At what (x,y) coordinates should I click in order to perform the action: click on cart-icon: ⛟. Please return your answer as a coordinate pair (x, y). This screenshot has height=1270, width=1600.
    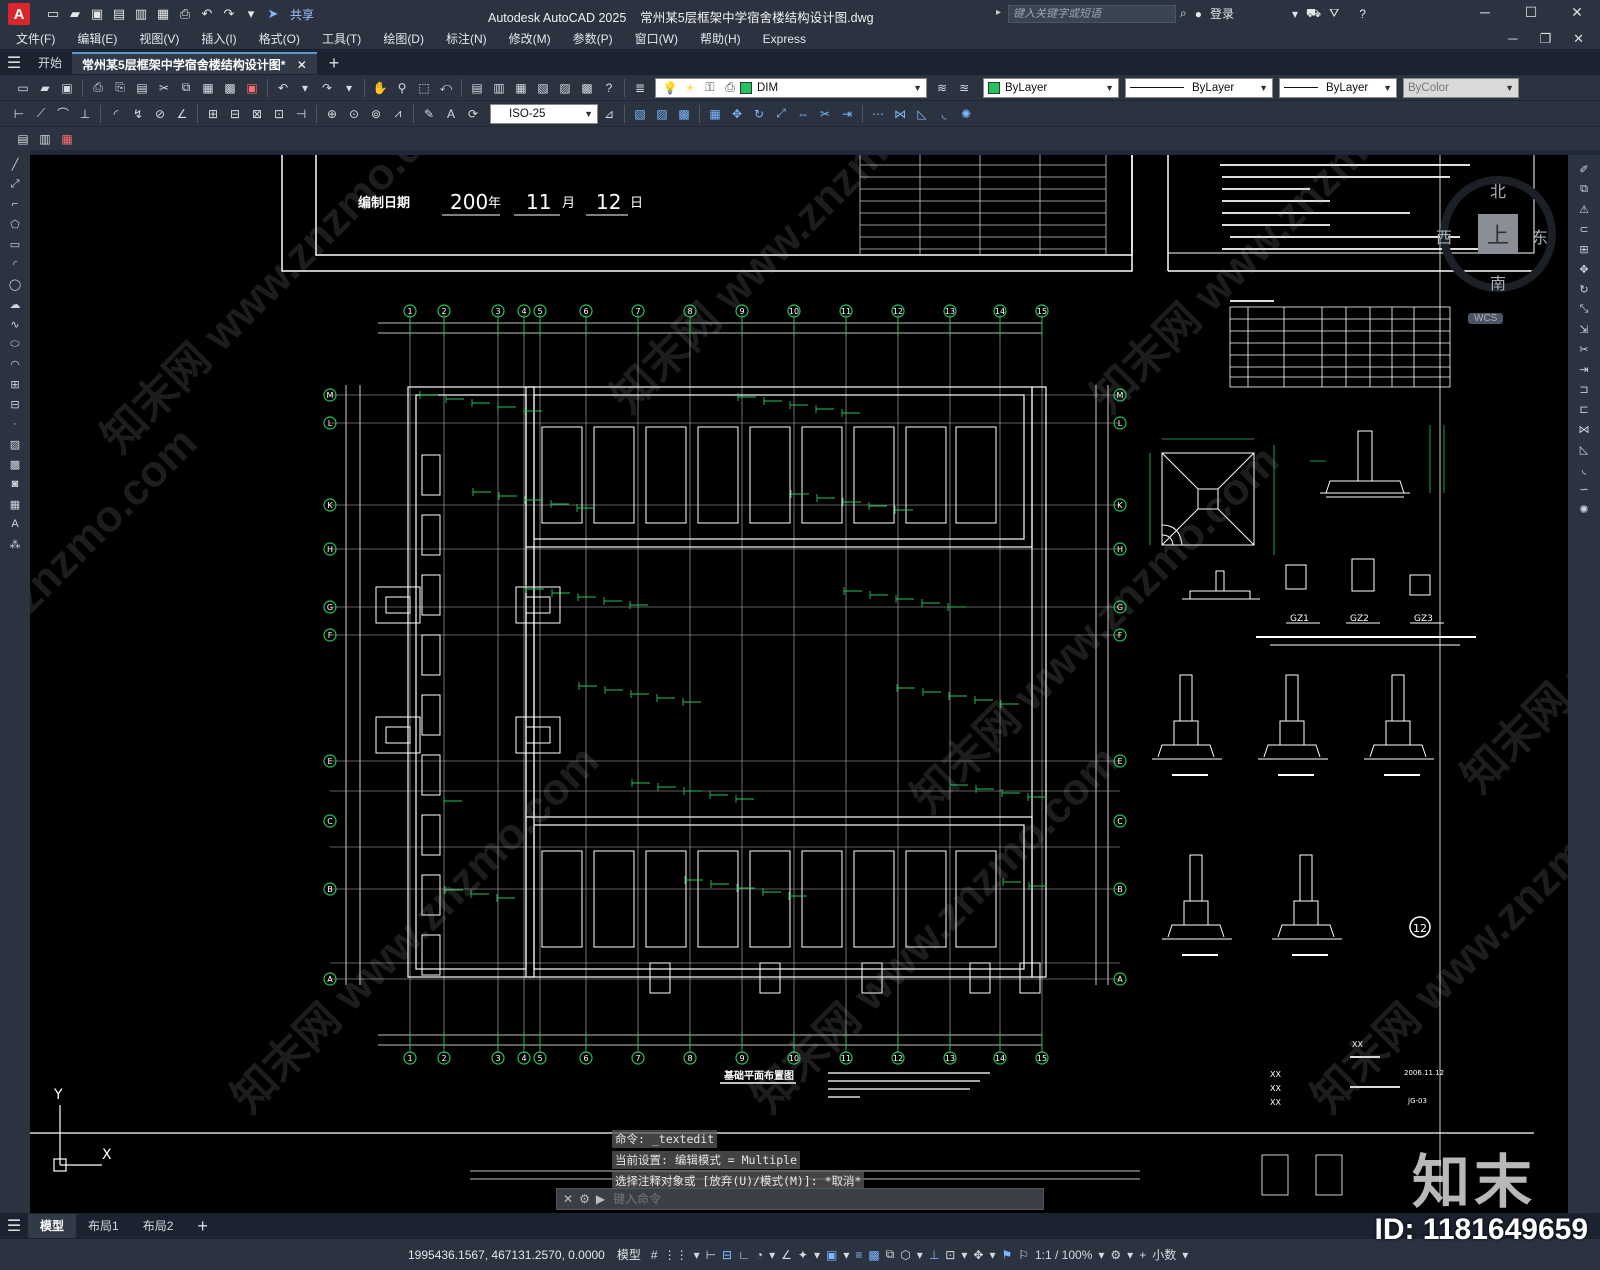
    Looking at the image, I should click on (1313, 14).